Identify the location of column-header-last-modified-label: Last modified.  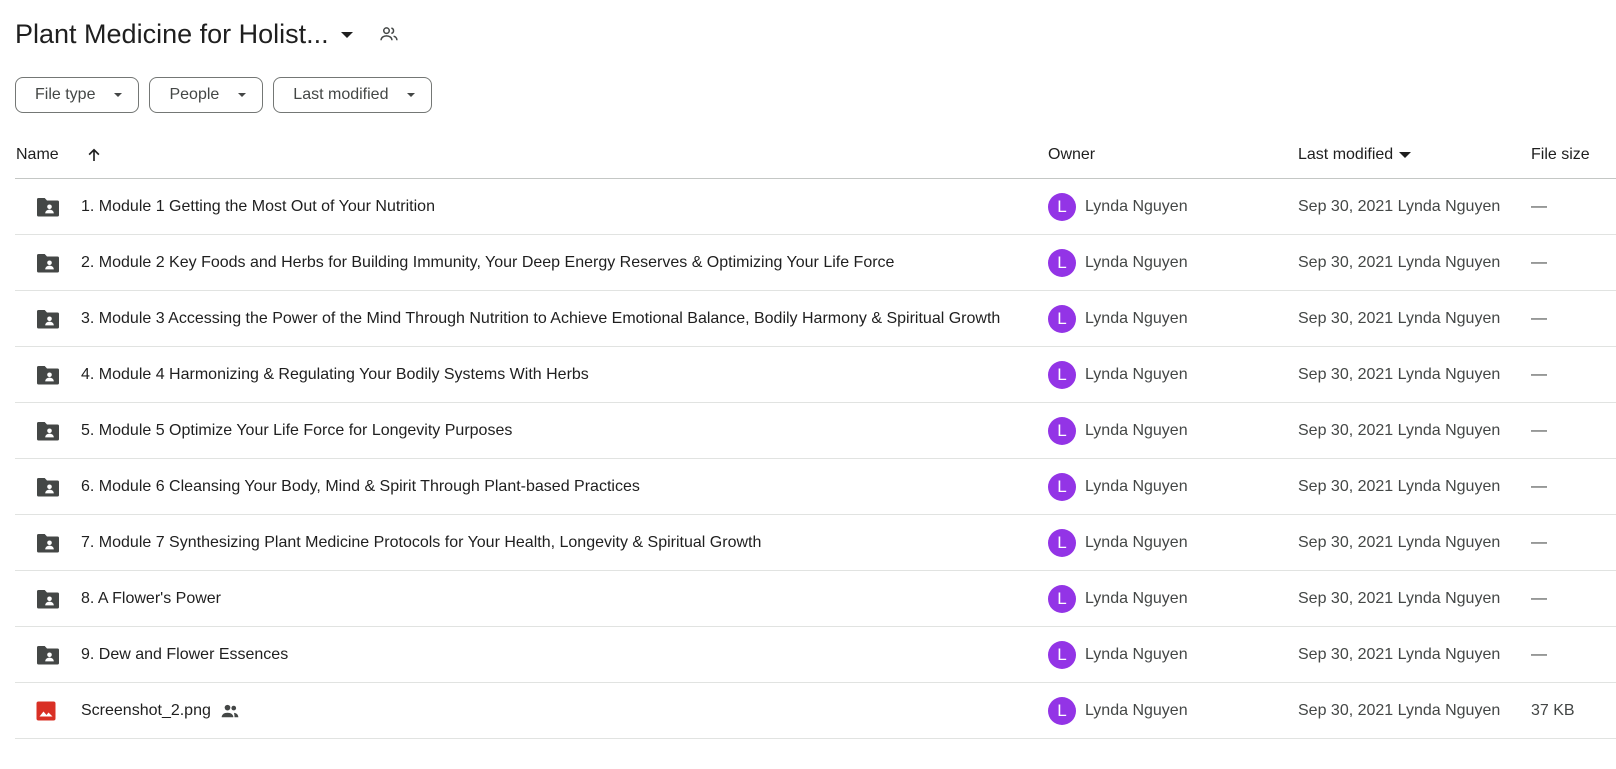
(1346, 154).